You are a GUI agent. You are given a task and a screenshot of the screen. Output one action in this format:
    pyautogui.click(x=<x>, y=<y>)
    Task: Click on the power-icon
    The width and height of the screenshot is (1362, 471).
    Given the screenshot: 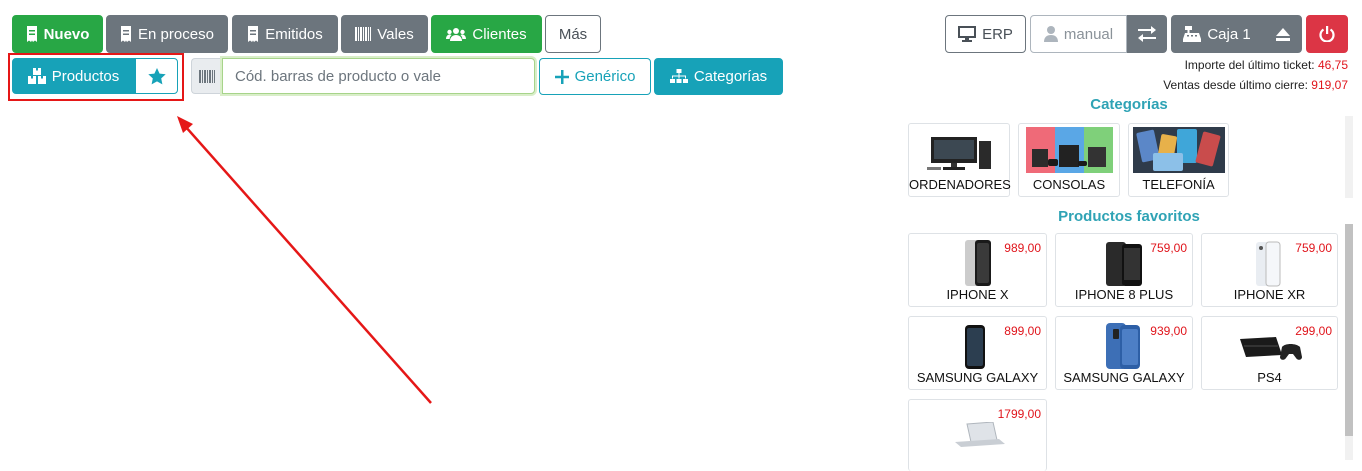 What is the action you would take?
    pyautogui.click(x=1327, y=34)
    